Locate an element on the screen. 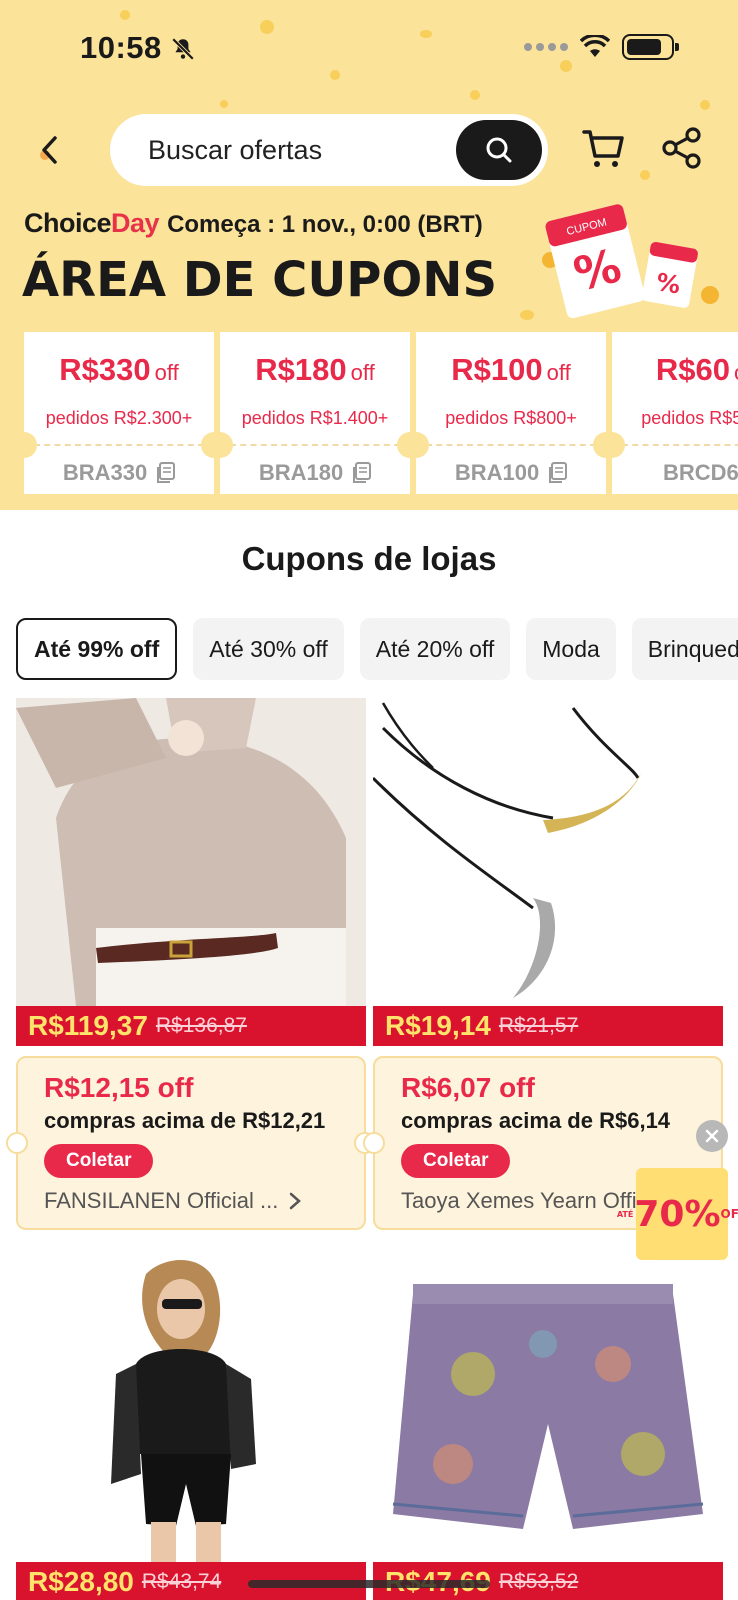 This screenshot has height=1600, width=738. event-start-date: Começa : 1 nov., 0:00 (BRT) is located at coordinates (325, 224).